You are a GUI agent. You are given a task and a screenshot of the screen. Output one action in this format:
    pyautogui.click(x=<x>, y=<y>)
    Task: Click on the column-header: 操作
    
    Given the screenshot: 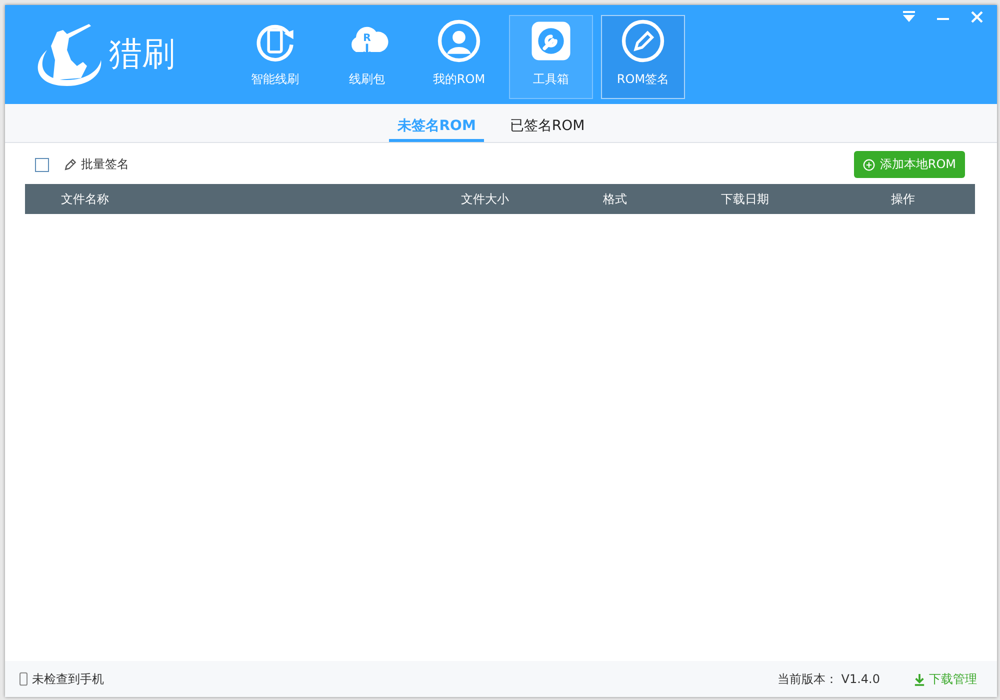 What is the action you would take?
    pyautogui.click(x=903, y=199)
    